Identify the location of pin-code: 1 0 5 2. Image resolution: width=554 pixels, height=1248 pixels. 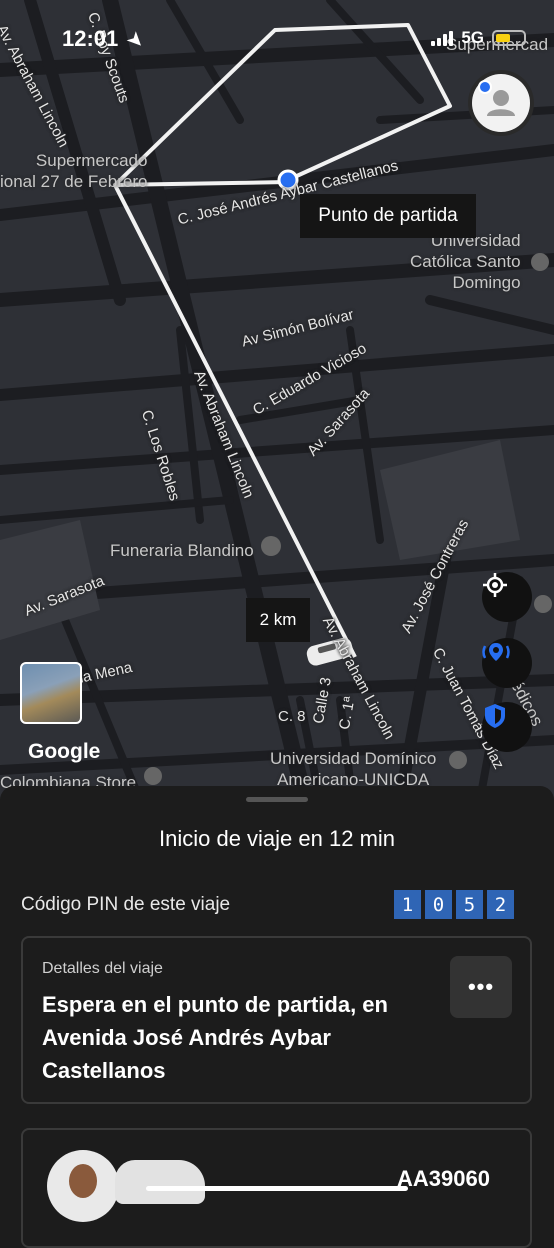
(454, 904).